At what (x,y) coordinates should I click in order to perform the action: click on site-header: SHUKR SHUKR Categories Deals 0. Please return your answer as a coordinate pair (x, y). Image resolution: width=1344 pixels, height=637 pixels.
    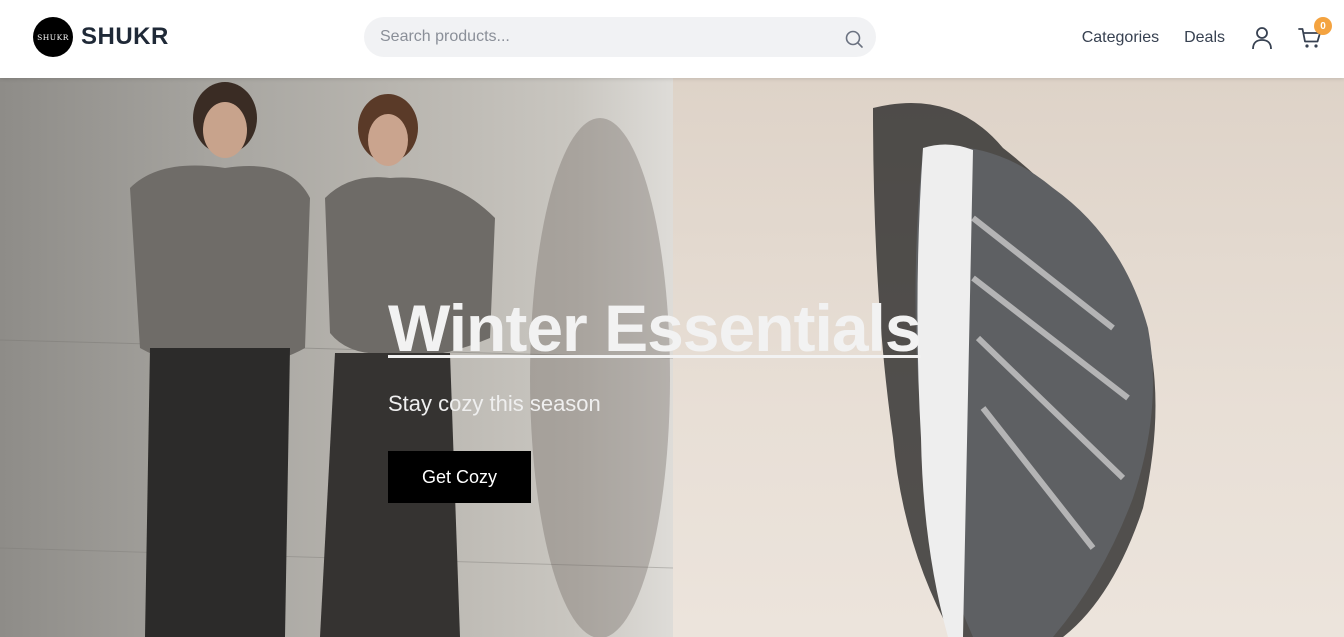
    Looking at the image, I should click on (672, 39).